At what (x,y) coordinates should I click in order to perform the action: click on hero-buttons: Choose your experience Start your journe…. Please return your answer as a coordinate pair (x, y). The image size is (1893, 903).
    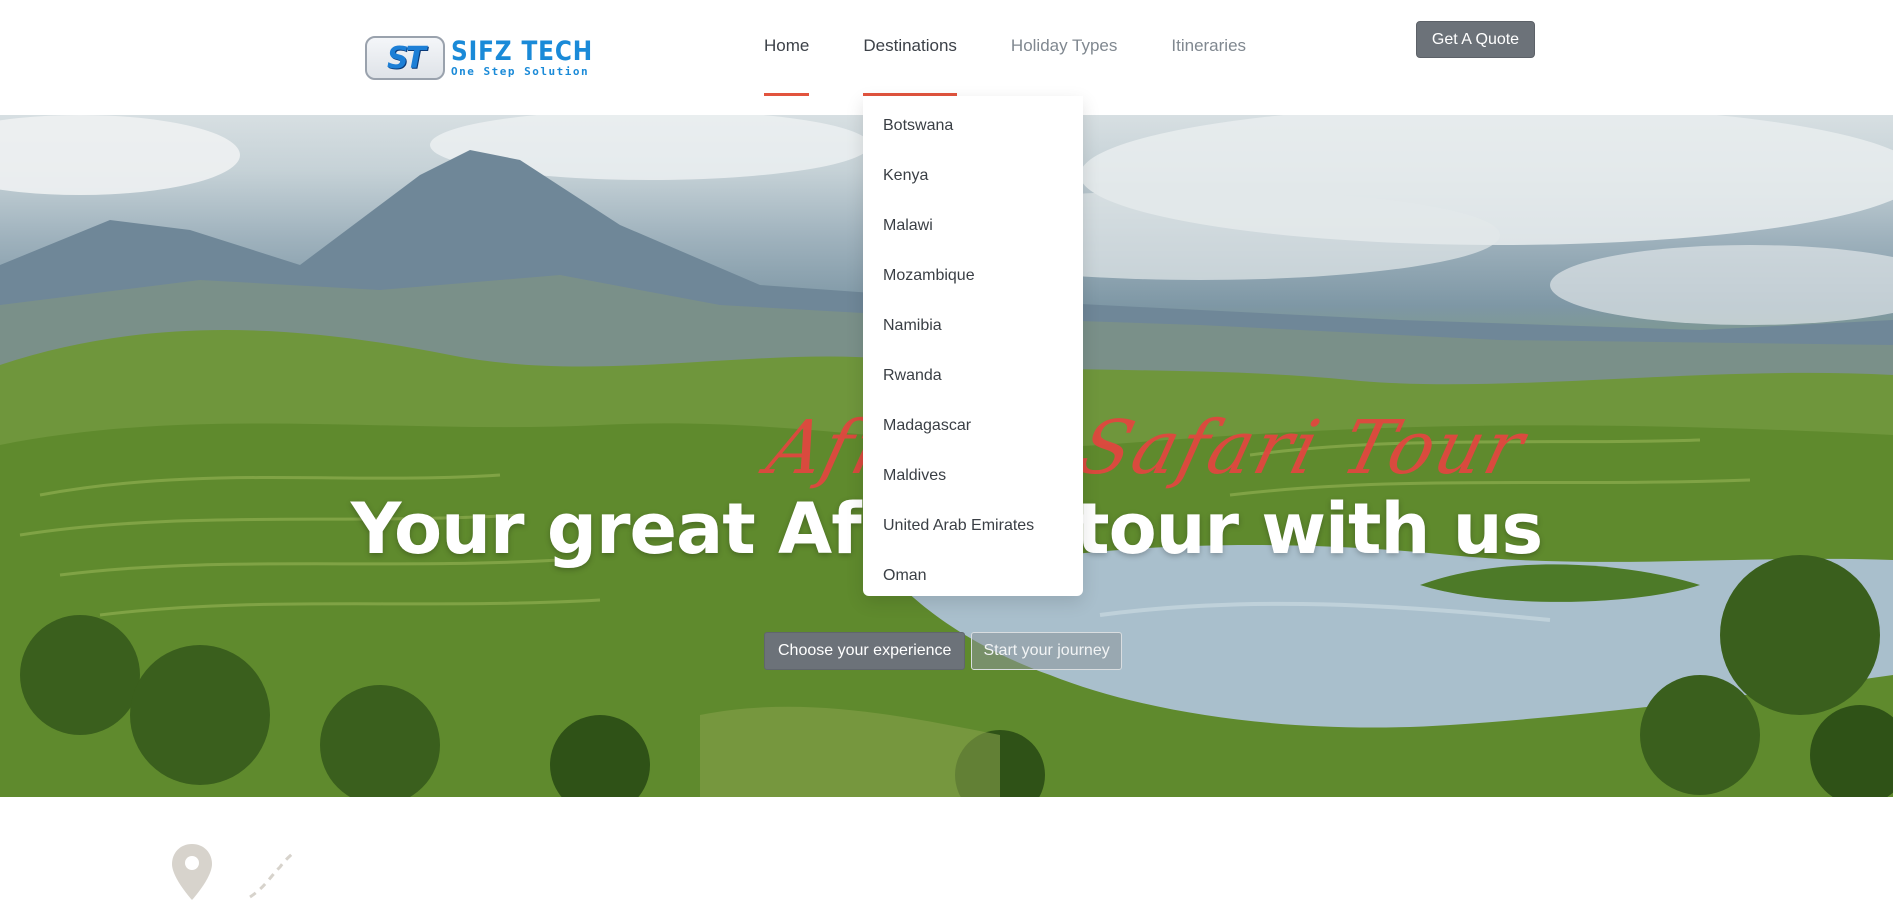
    Looking at the image, I should click on (943, 651).